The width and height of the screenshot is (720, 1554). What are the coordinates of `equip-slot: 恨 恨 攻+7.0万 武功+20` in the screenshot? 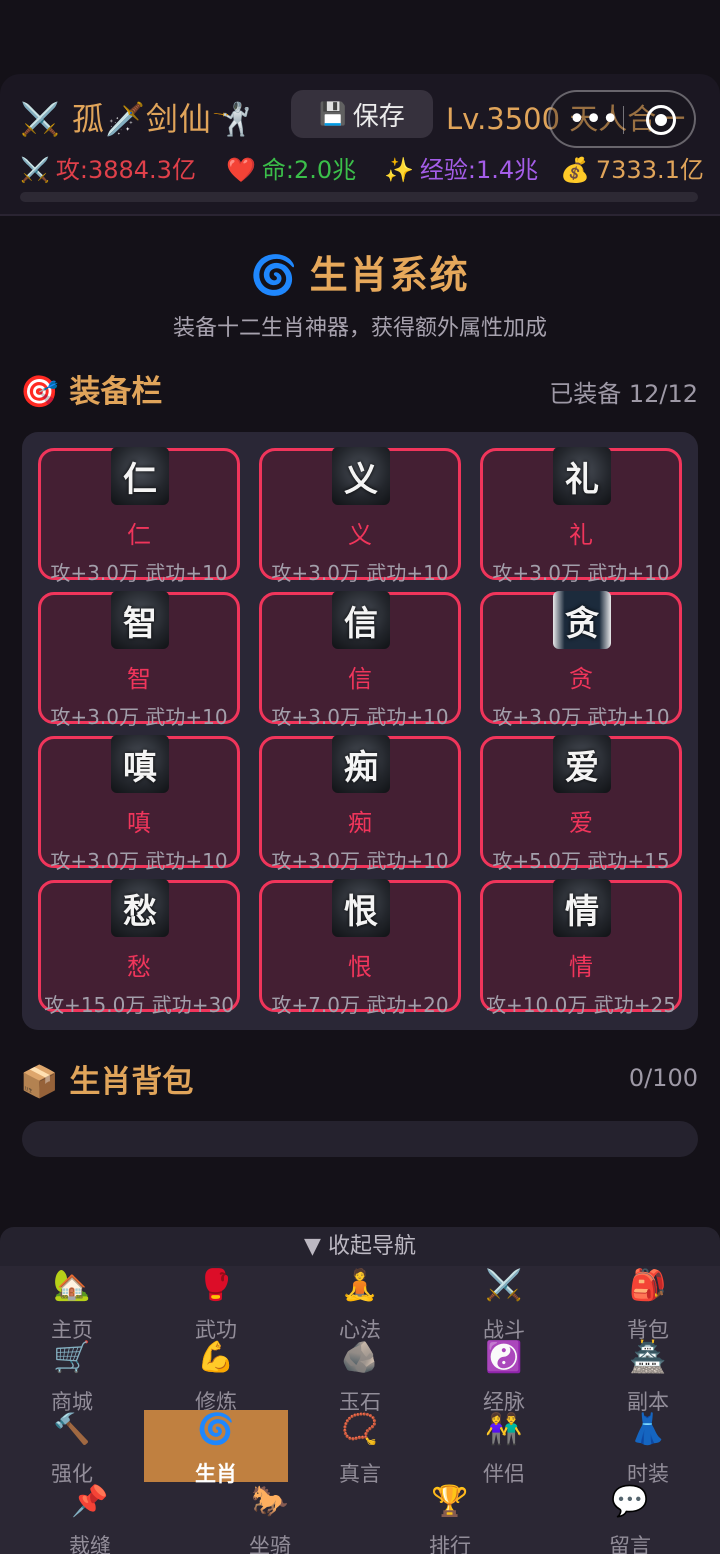 It's located at (360, 948).